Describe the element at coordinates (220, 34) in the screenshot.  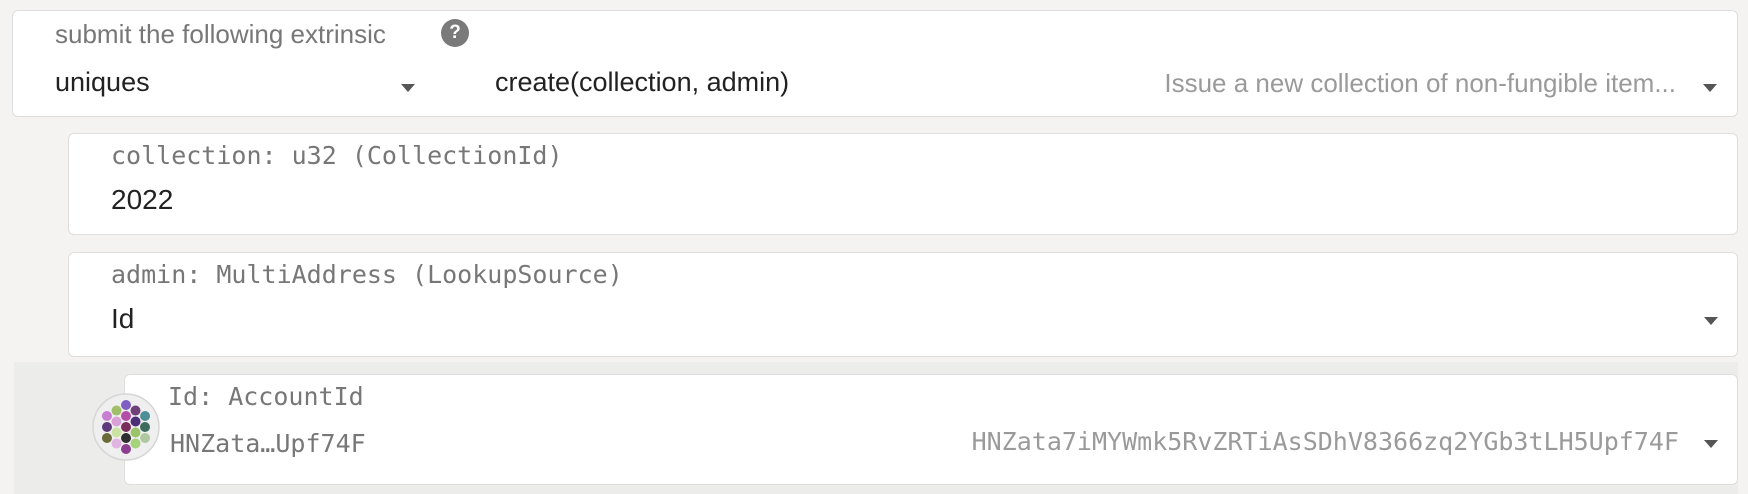
I see `extrinsic-label: submit the following extrinsic` at that location.